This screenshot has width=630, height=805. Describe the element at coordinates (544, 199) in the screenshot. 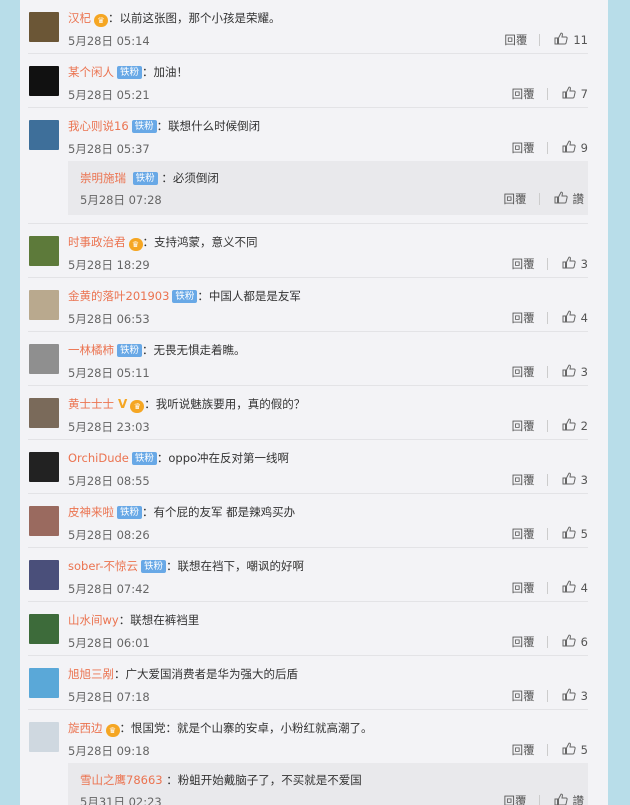

I see `reply-actions: 回覆 讚` at that location.